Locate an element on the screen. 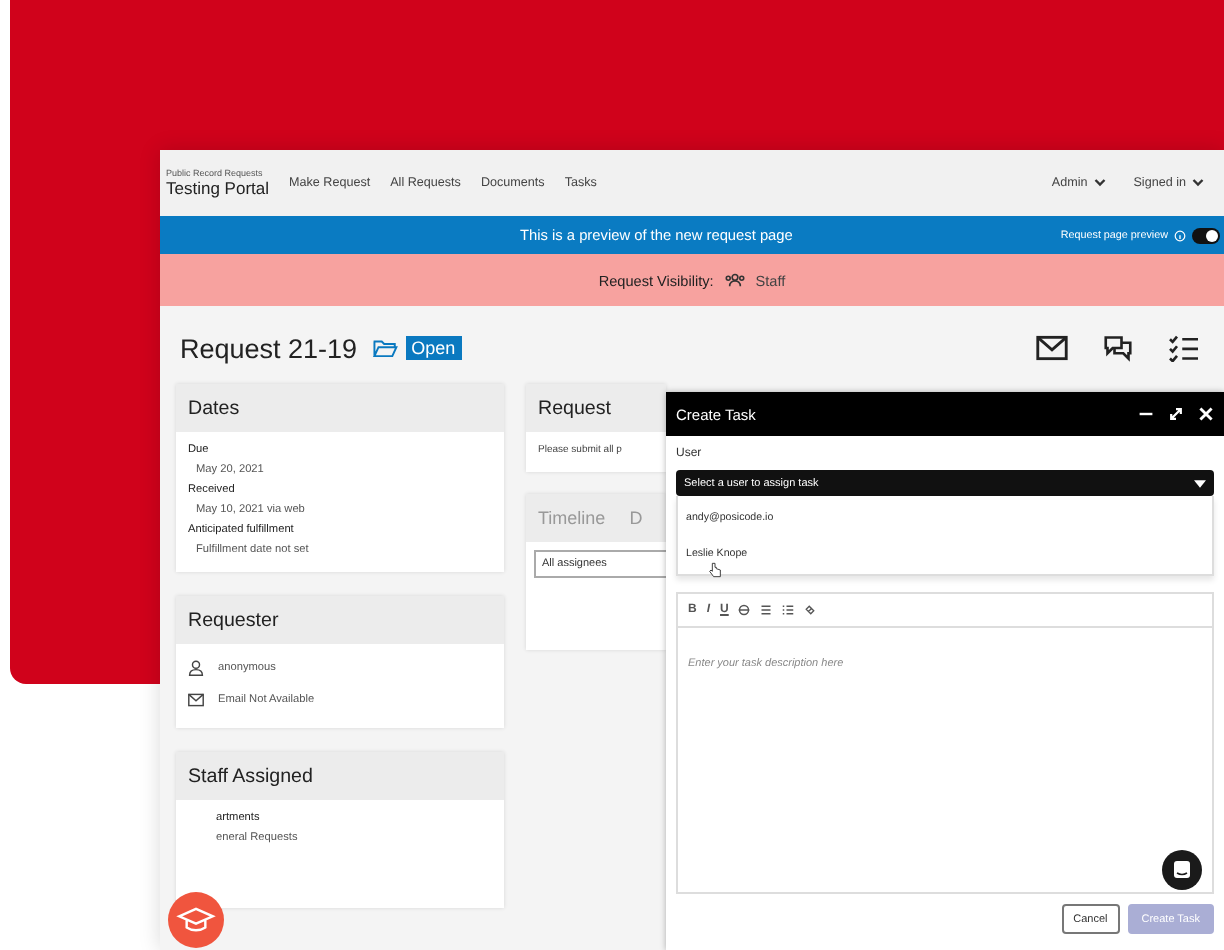 The image size is (1224, 950). strikethrough-icon is located at coordinates (744, 610).